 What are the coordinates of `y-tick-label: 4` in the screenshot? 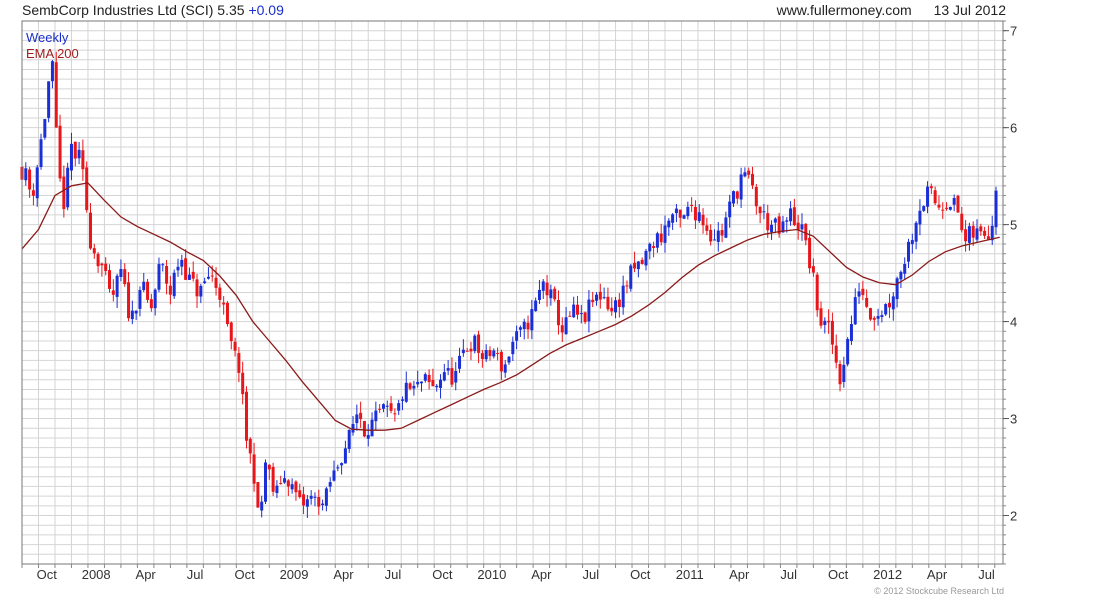 It's located at (1013, 322).